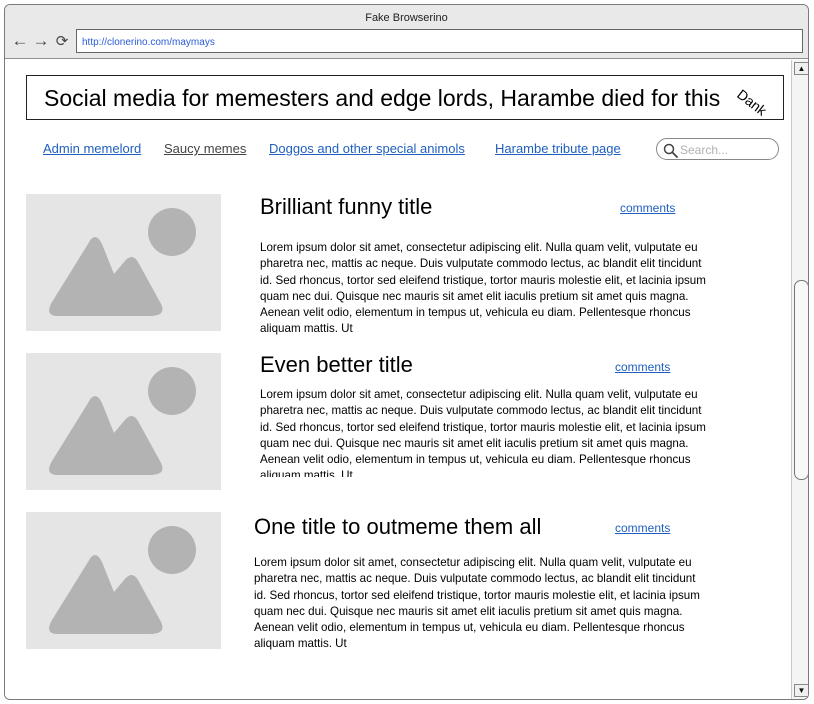 Image resolution: width=814 pixels, height=704 pixels. What do you see at coordinates (406, 18) in the screenshot?
I see `window-title: Fake Browserino` at bounding box center [406, 18].